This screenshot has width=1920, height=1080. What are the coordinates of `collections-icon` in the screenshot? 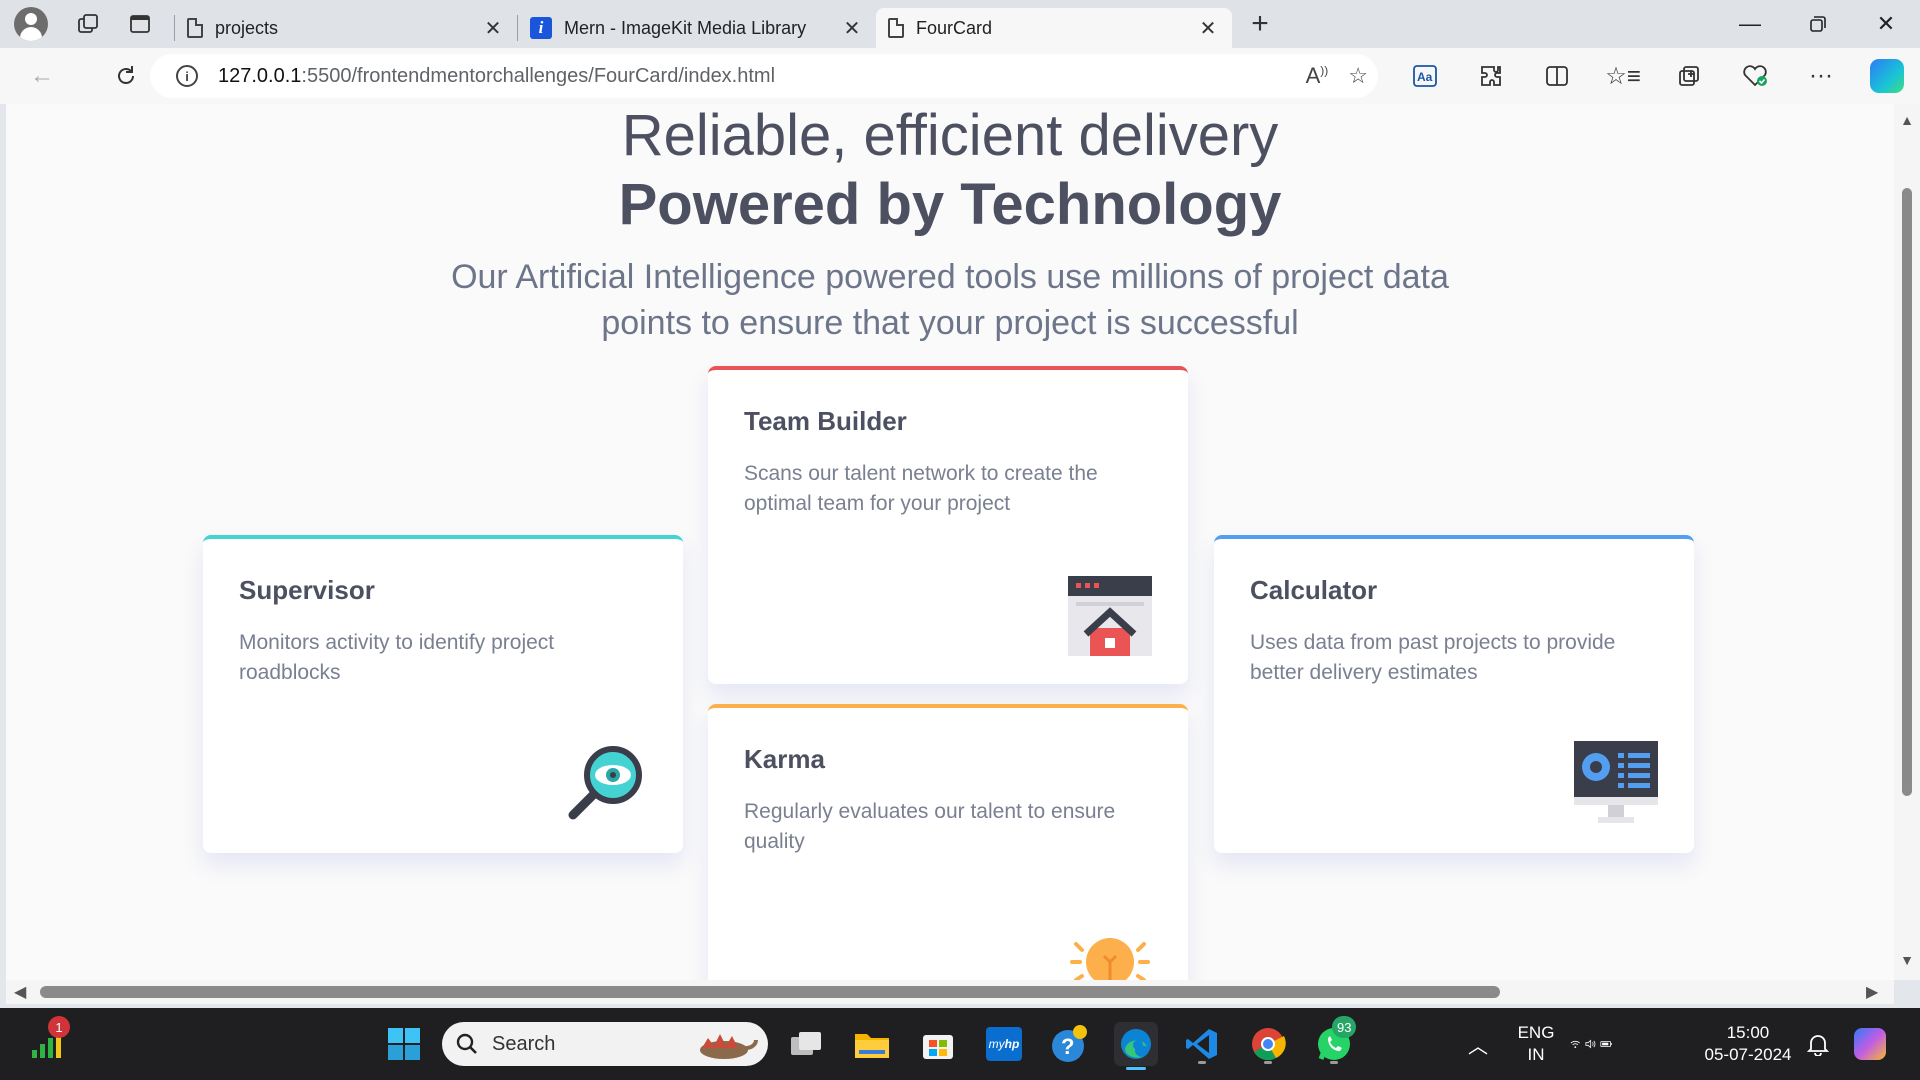 It's located at (1689, 76).